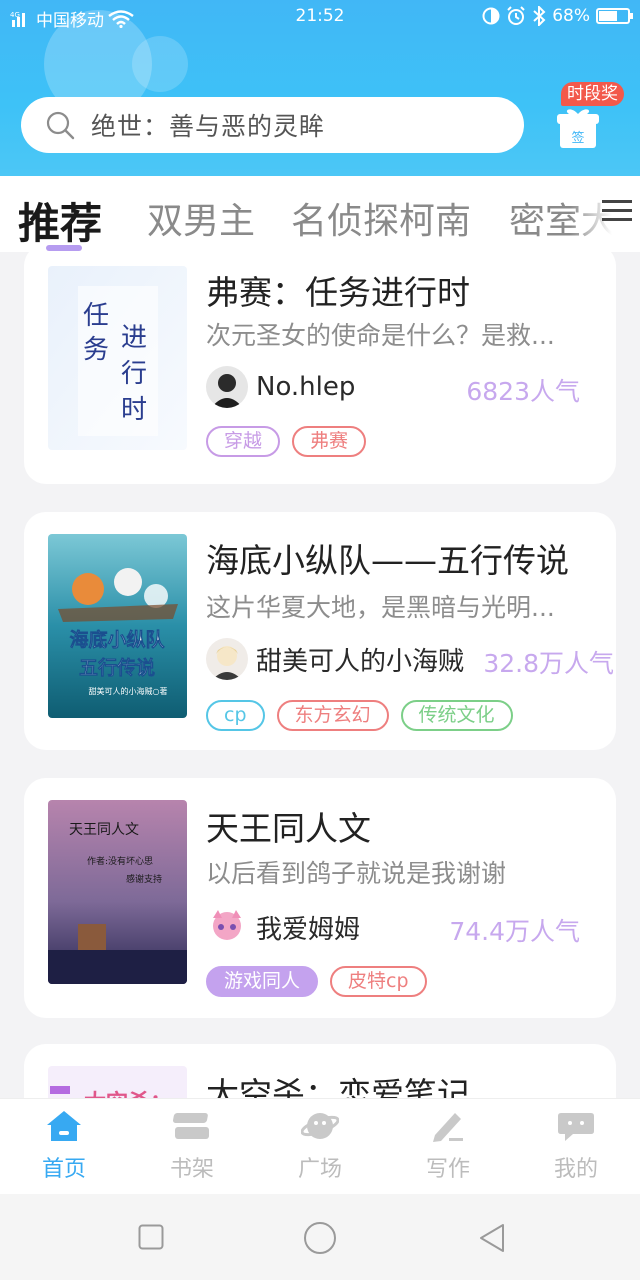  What do you see at coordinates (306, 387) in the screenshot?
I see `author-name: No.hlep` at bounding box center [306, 387].